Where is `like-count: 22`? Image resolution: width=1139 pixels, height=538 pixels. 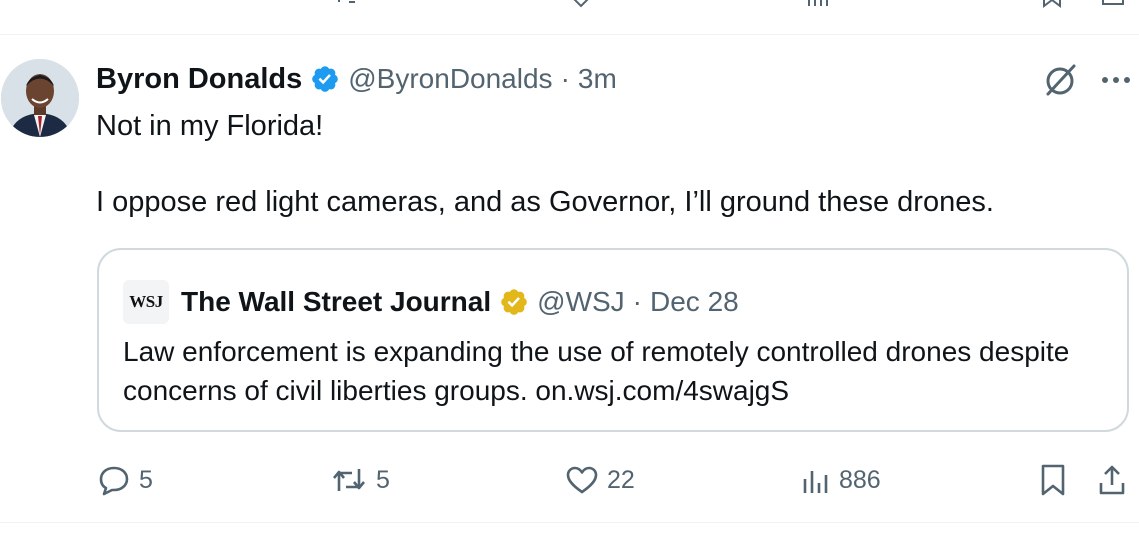
like-count: 22 is located at coordinates (621, 479).